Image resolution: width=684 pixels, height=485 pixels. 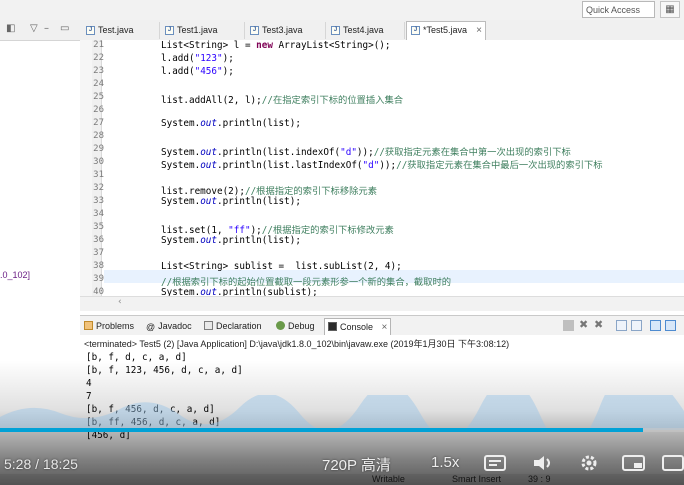 What do you see at coordinates (98, 227) in the screenshot?
I see `line-number: 35` at bounding box center [98, 227].